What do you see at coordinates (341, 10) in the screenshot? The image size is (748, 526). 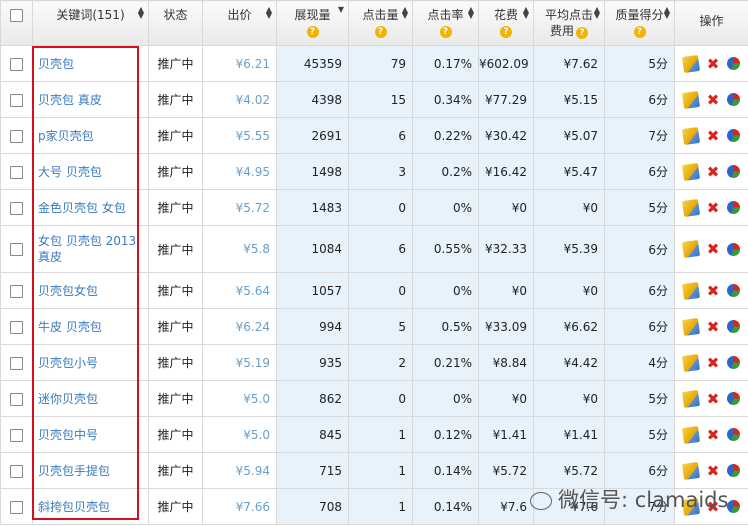 I see `sort-down-icon: ▼` at bounding box center [341, 10].